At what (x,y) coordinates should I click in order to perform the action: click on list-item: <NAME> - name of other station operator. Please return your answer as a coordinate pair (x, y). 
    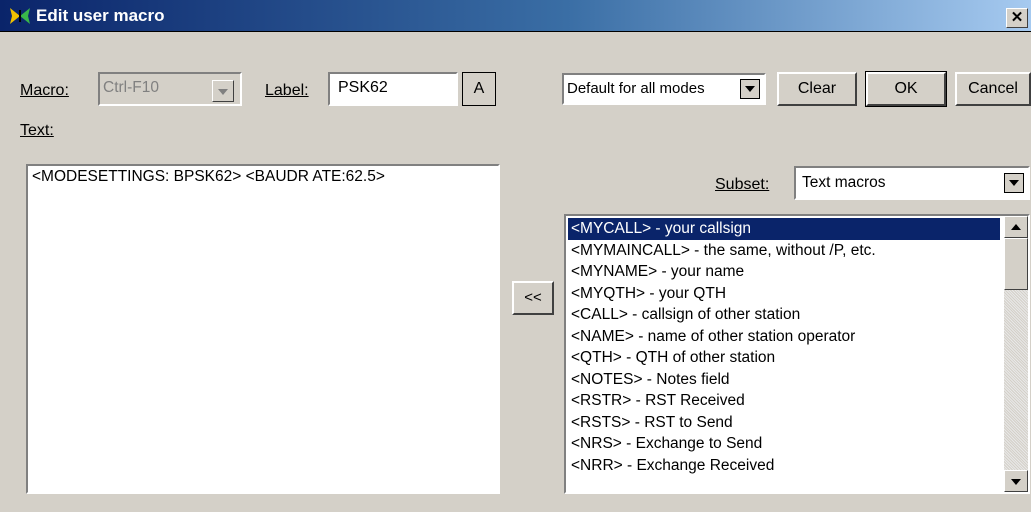
    Looking at the image, I should click on (784, 337).